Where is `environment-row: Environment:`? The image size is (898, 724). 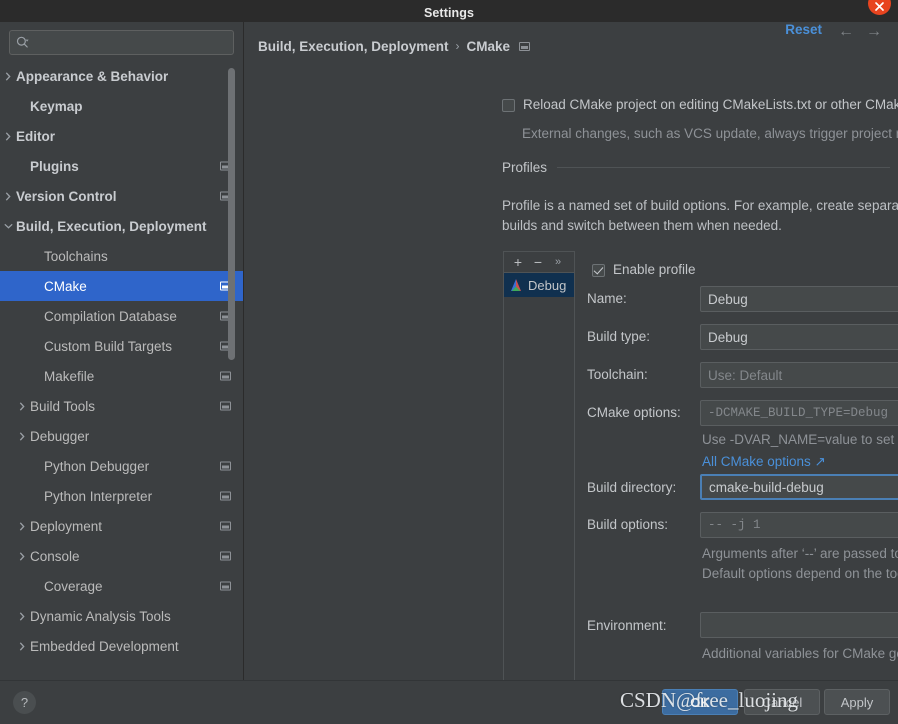
environment-row: Environment: is located at coordinates (742, 627).